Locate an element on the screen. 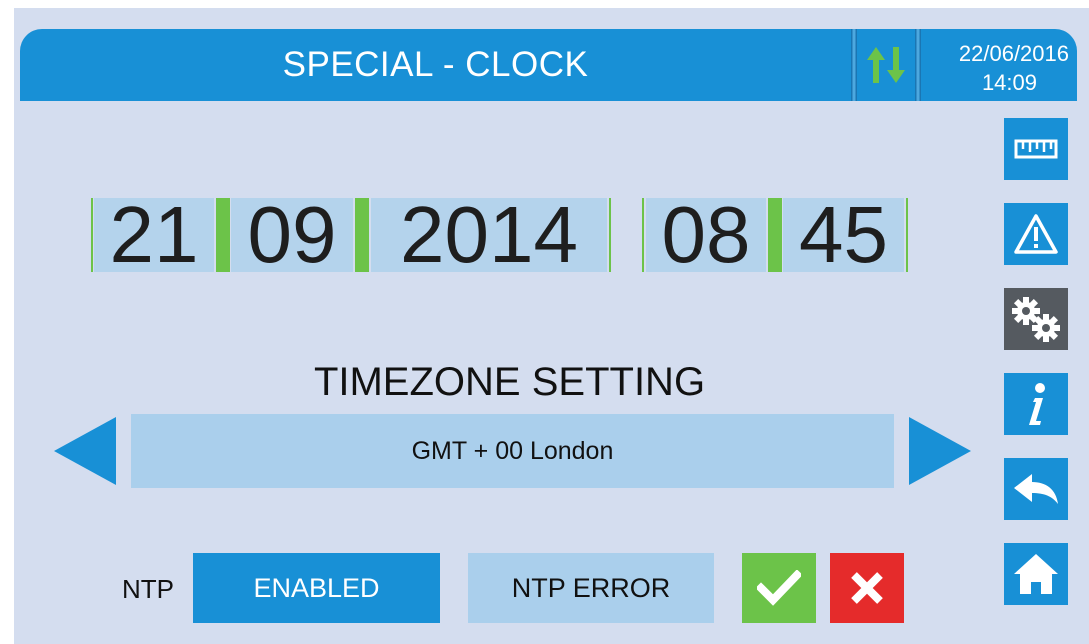 The image size is (1089, 644). ntp-toggle-button: ENABLED is located at coordinates (316, 588).